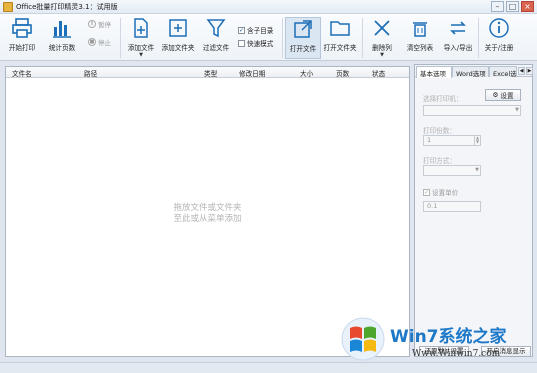 This screenshot has height=373, width=537. I want to click on title-bar: Office批量打印精灵3.1：试用版 – □ ×, so click(268, 7).